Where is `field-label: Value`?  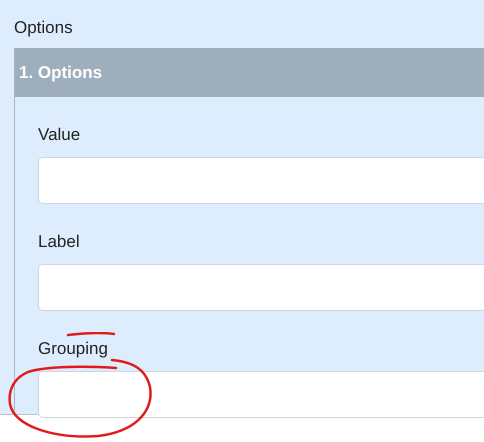
field-label: Value is located at coordinates (59, 135).